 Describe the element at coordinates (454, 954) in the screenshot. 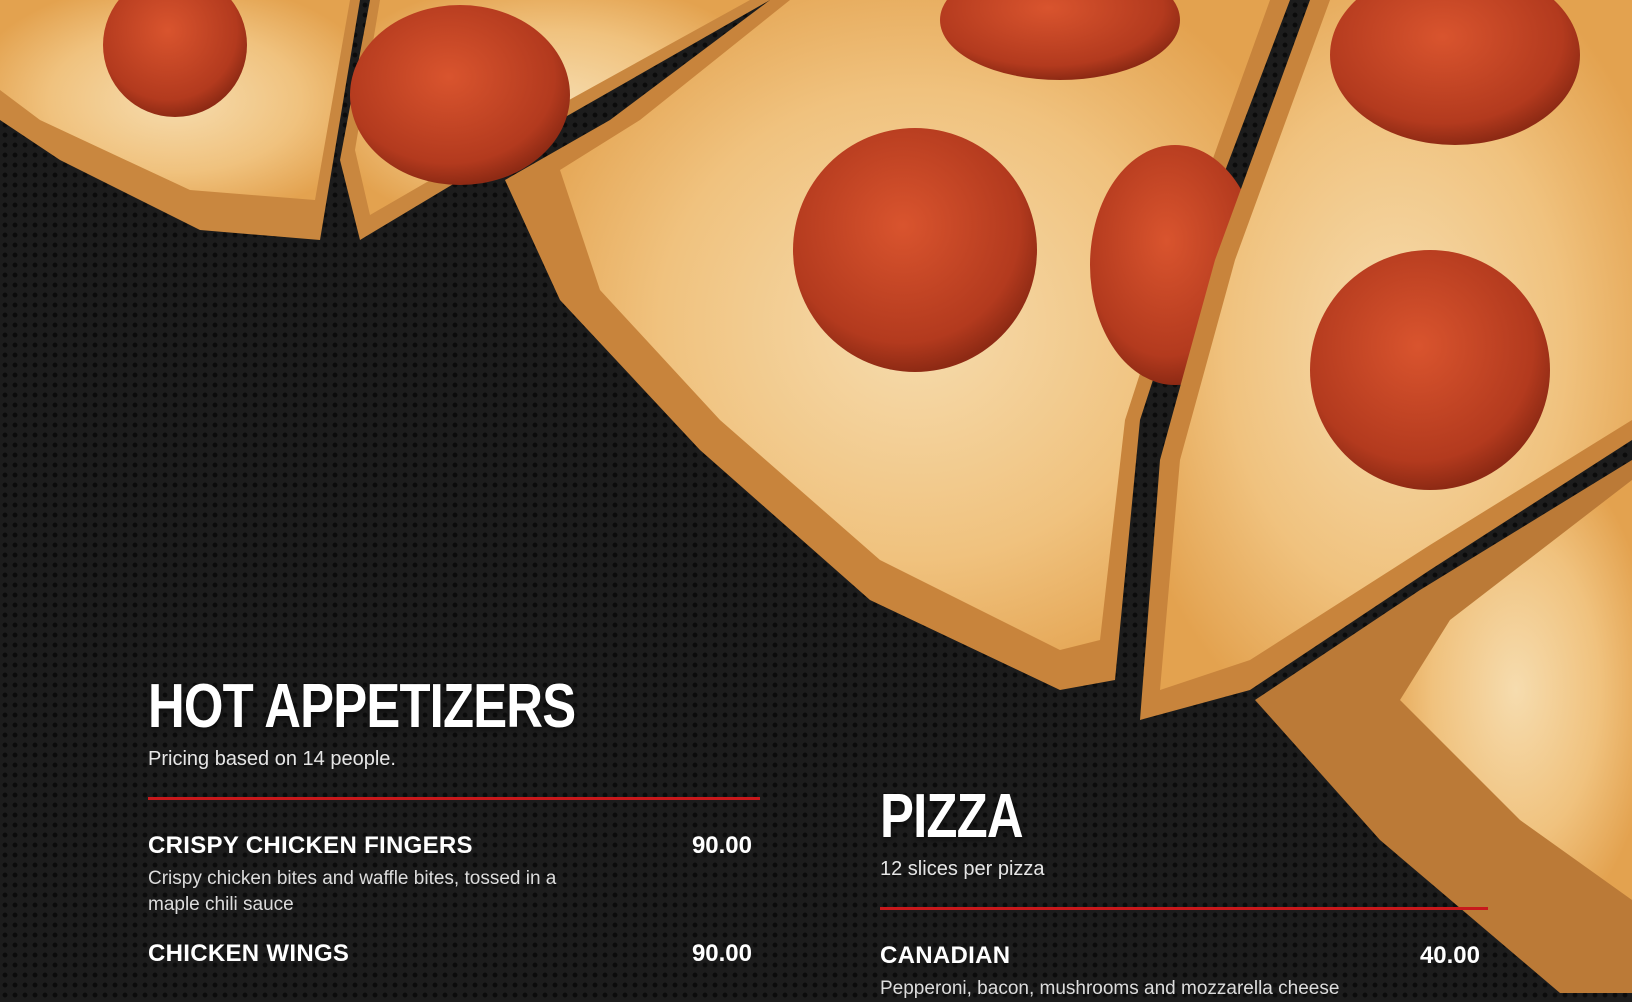

I see `menu-item: CHICKEN WINGS 90.00` at that location.